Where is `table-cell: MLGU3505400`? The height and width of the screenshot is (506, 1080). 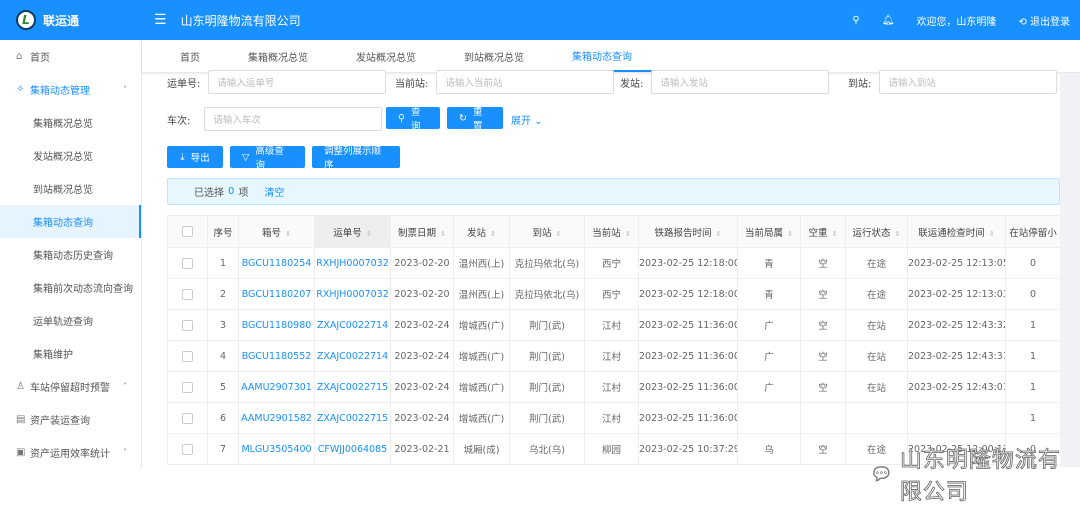 table-cell: MLGU3505400 is located at coordinates (276, 449).